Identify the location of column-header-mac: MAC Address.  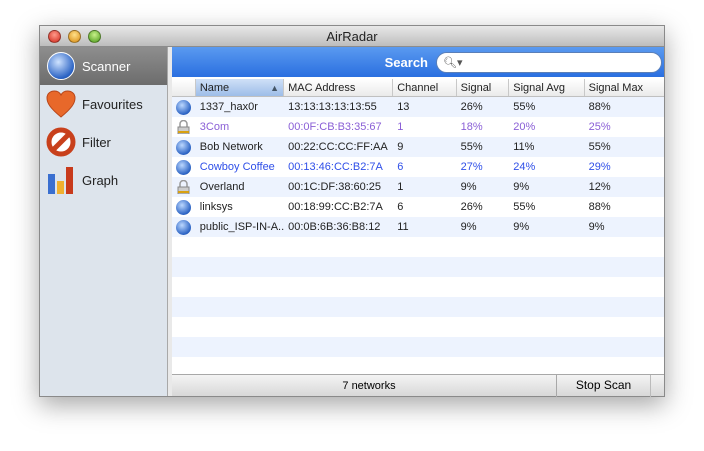
(339, 87).